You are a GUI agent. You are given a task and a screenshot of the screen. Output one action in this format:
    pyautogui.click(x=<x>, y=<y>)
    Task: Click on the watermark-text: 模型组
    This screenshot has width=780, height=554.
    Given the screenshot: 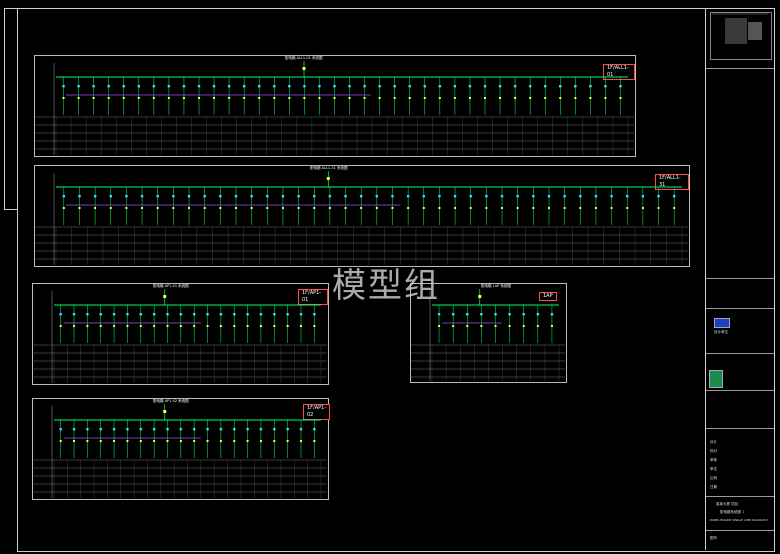 What is the action you would take?
    pyautogui.click(x=386, y=286)
    